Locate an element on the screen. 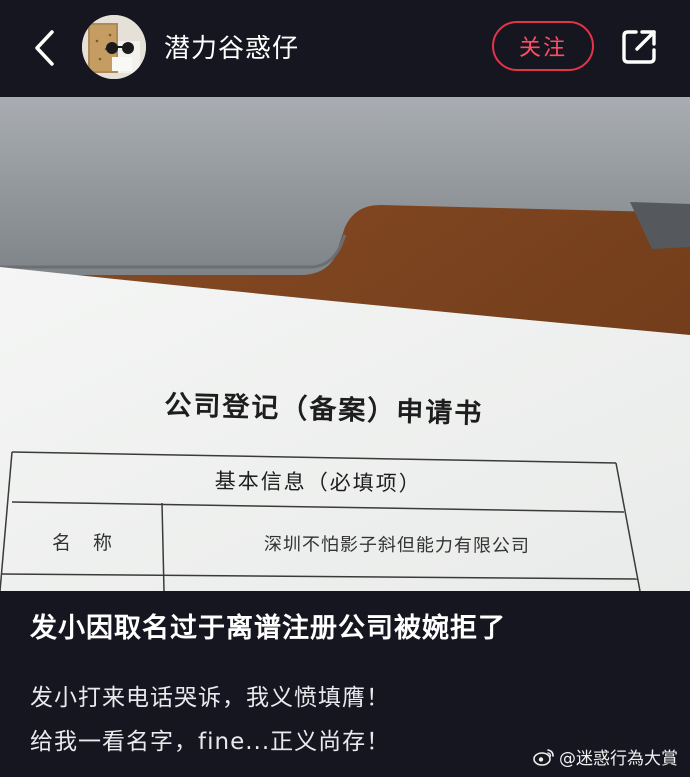  caption-line-1: 发小打来电话哭诉，我义愤填膺！ is located at coordinates (210, 698).